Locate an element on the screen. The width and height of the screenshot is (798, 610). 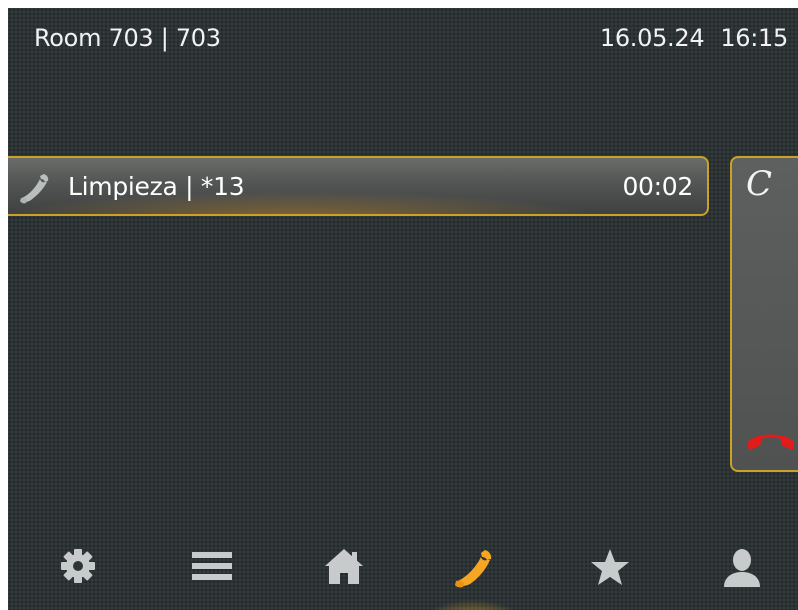
panel-letter: C is located at coordinates (759, 184).